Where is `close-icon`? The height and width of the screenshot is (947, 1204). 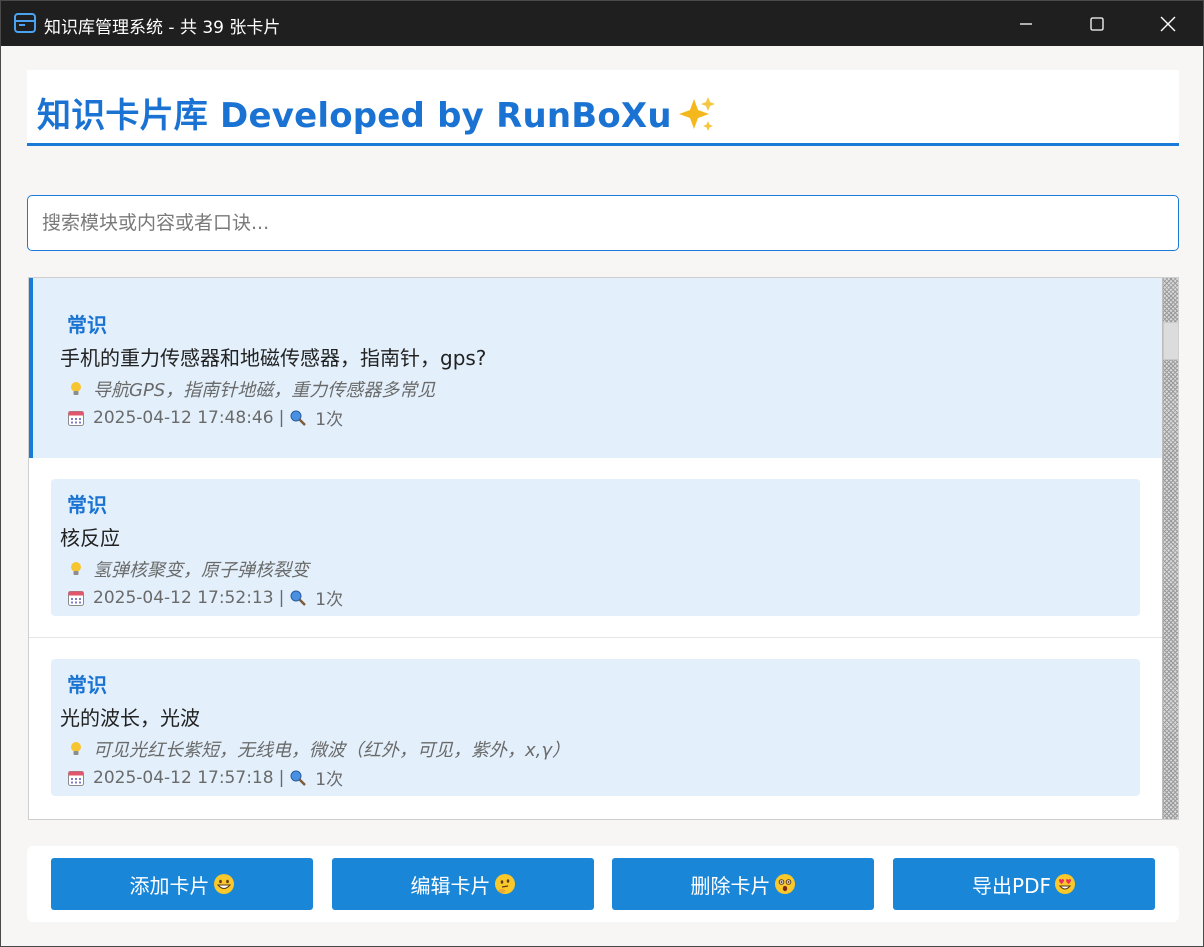 close-icon is located at coordinates (1168, 23).